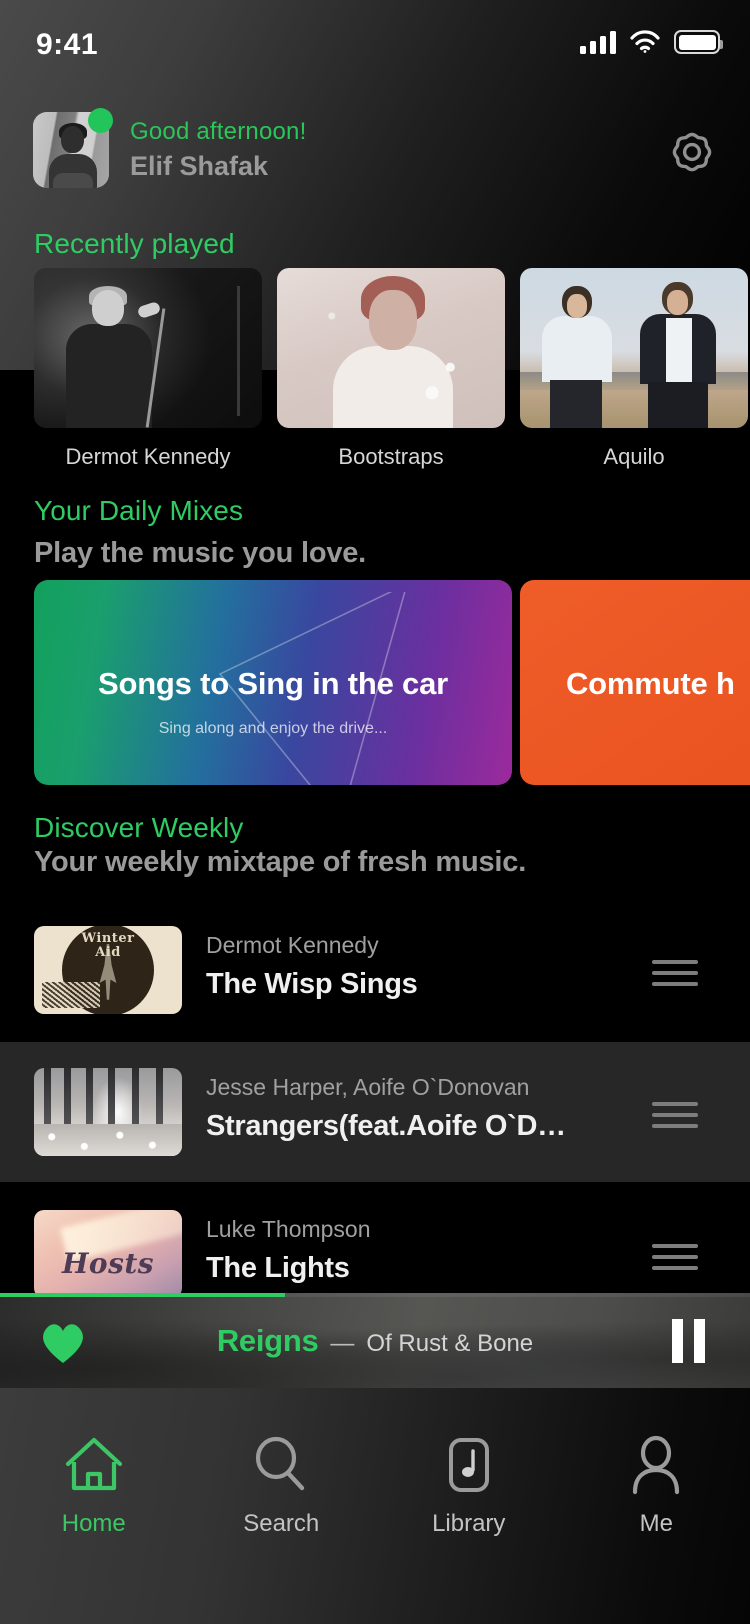  Describe the element at coordinates (134, 243) in the screenshot. I see `recently-played-title: Recently played` at that location.